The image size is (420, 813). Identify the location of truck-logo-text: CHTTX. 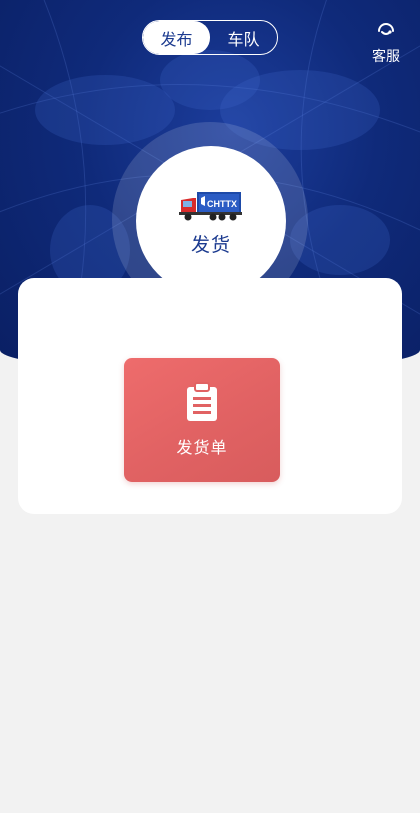
(222, 204).